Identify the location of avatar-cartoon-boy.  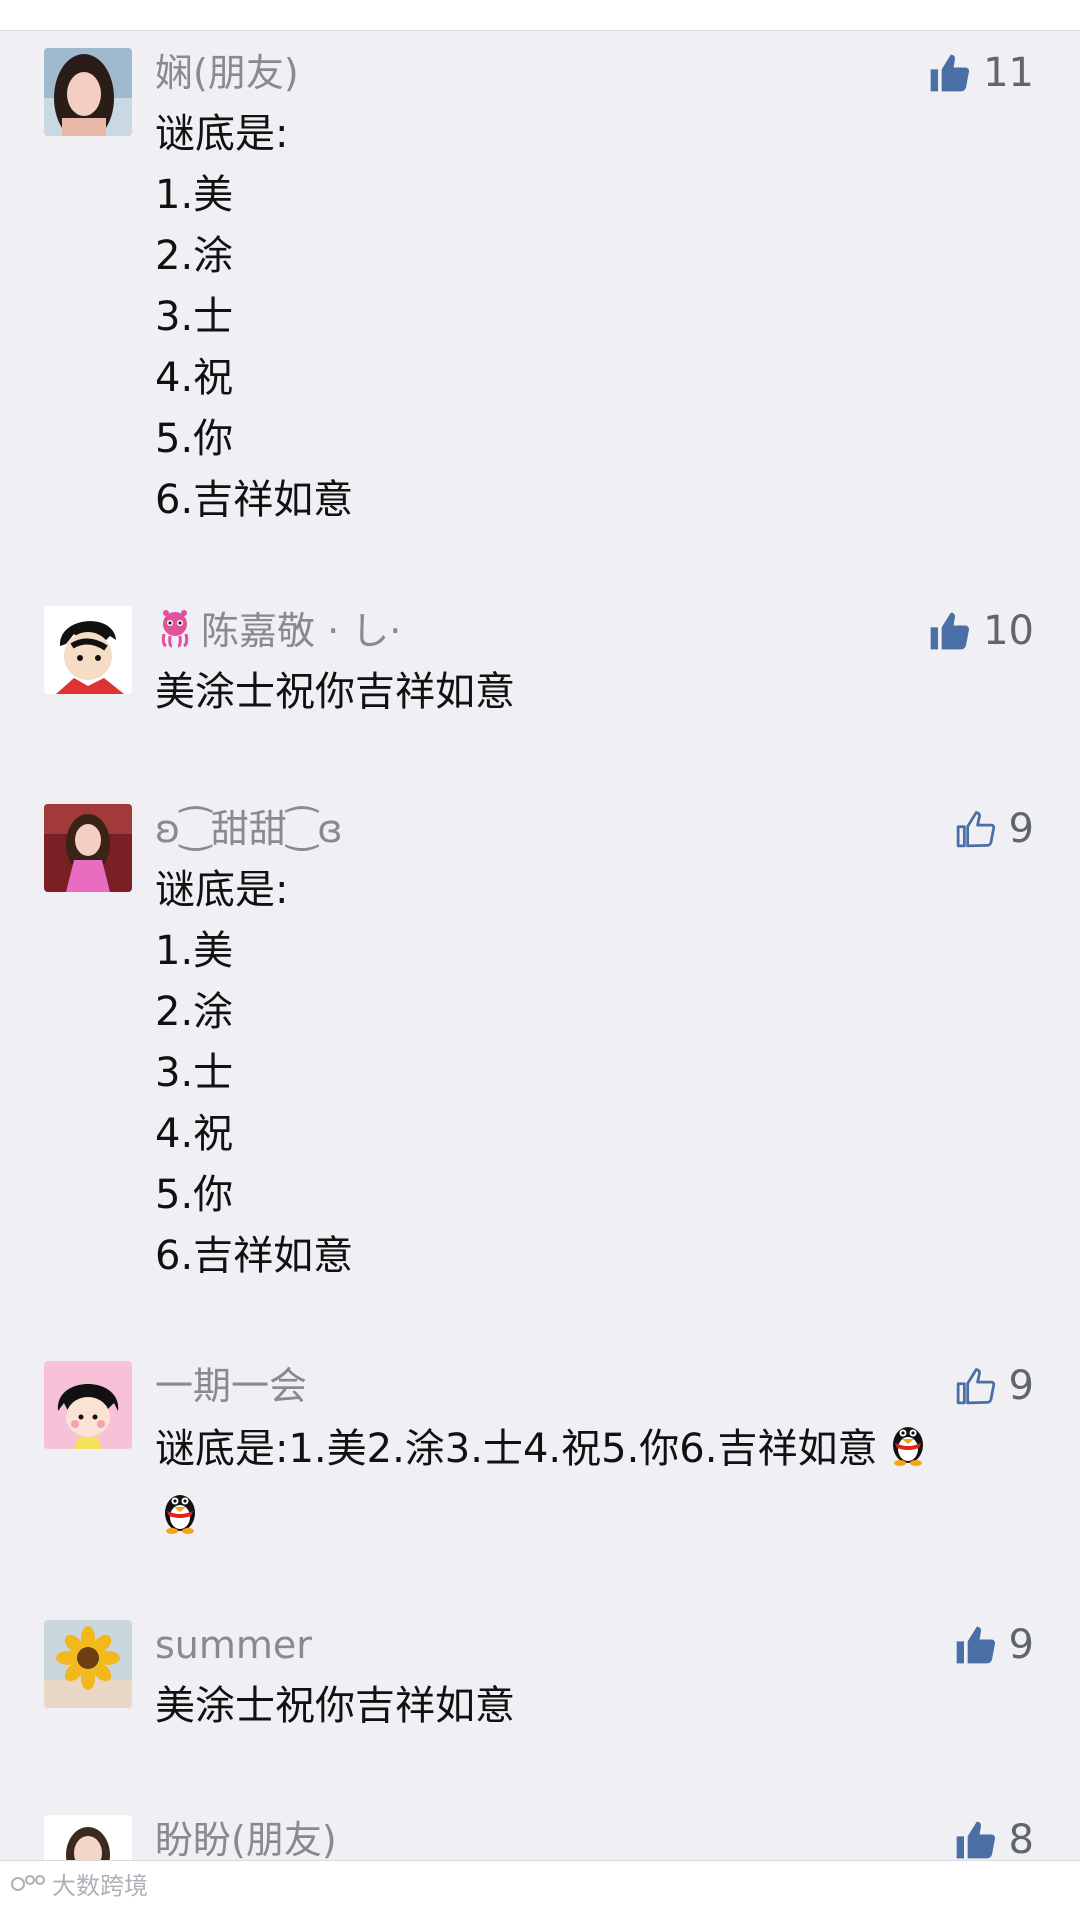
(88, 650).